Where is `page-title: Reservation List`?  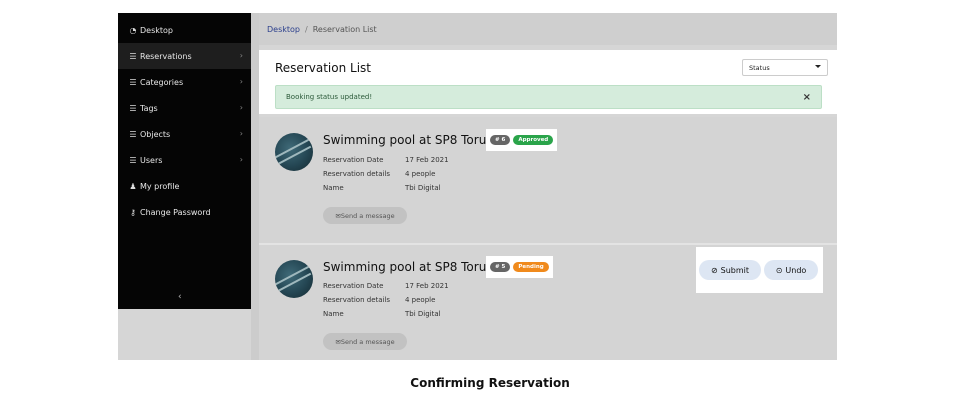
page-title: Reservation List is located at coordinates (323, 68).